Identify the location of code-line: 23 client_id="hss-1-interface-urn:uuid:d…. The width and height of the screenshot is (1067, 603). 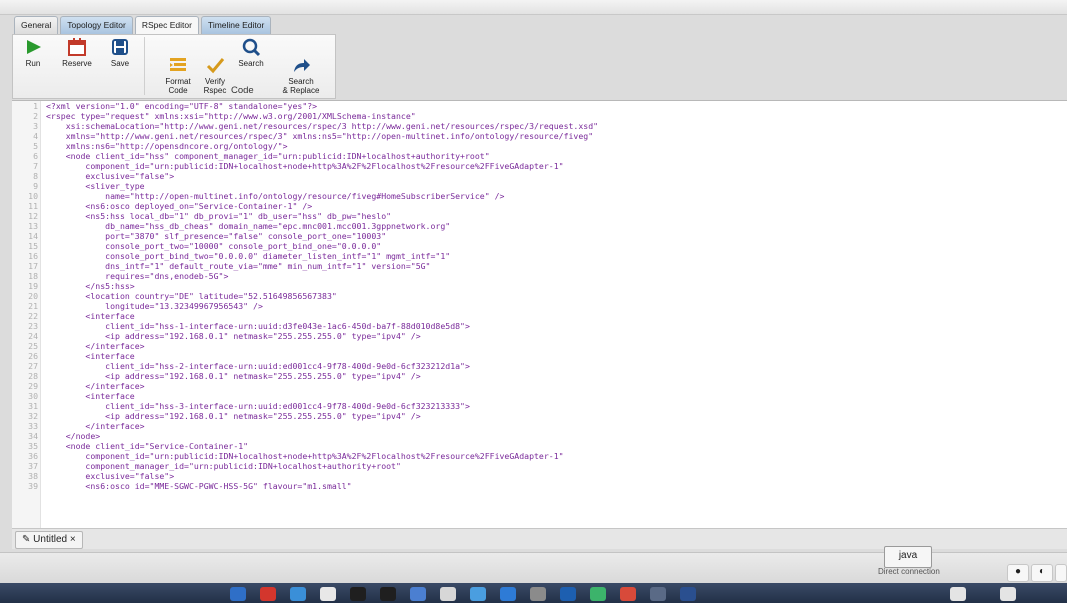
(539, 326).